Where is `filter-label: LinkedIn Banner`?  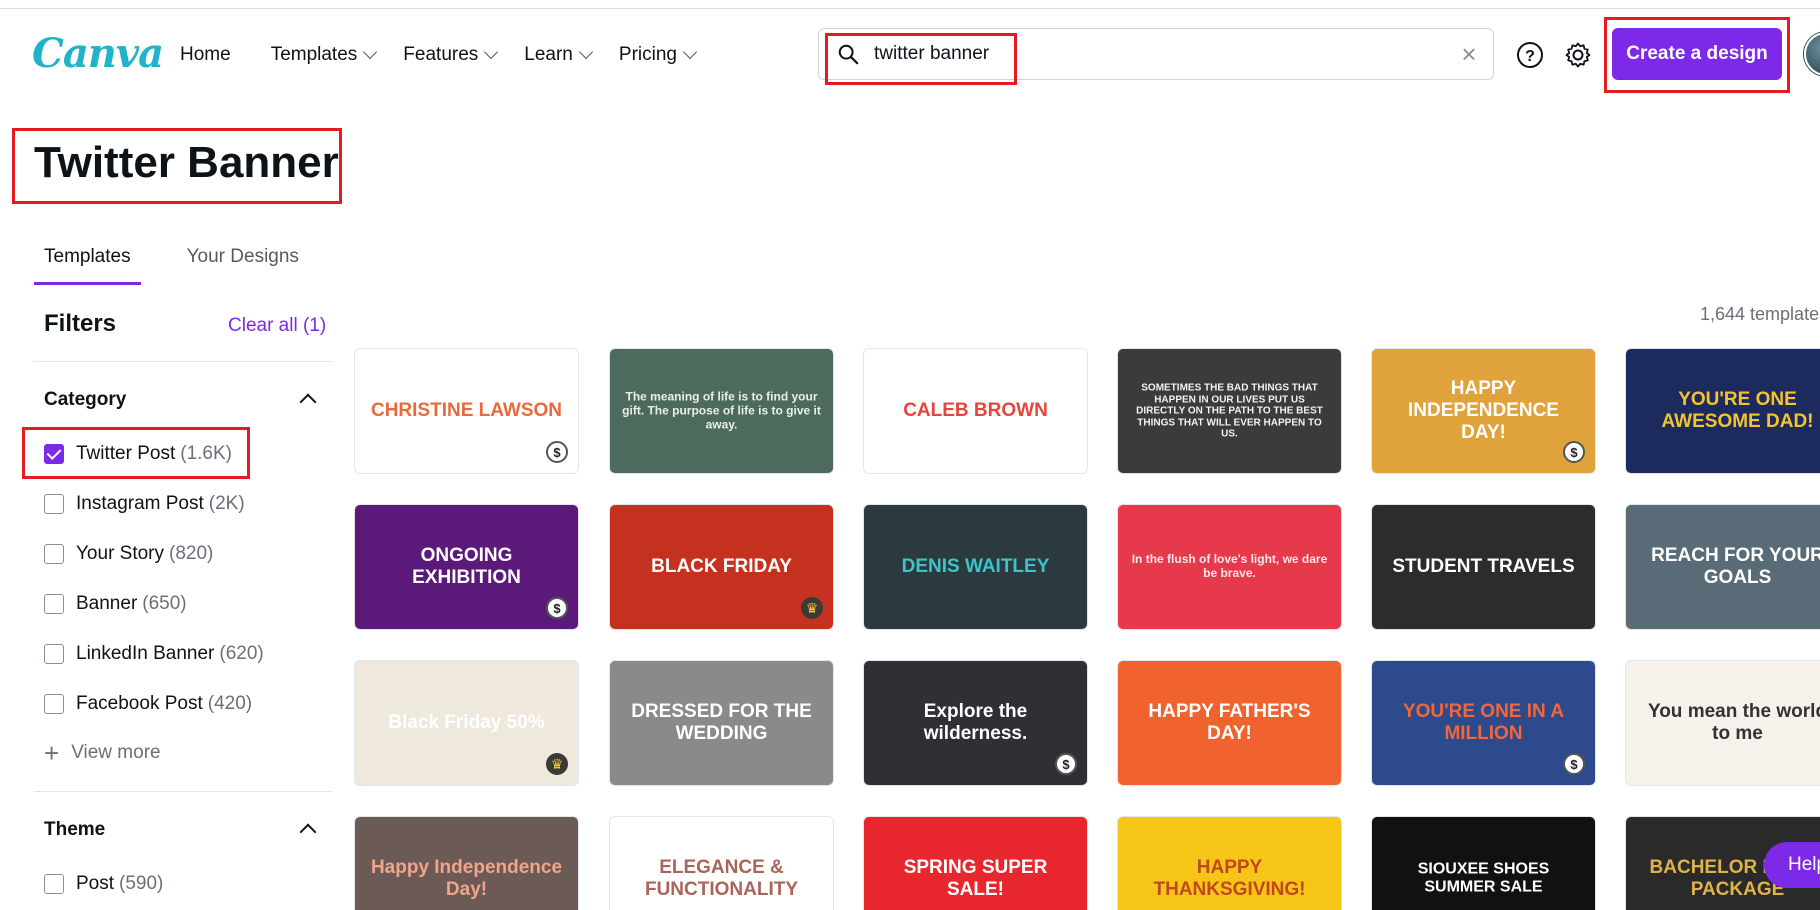 filter-label: LinkedIn Banner is located at coordinates (145, 653).